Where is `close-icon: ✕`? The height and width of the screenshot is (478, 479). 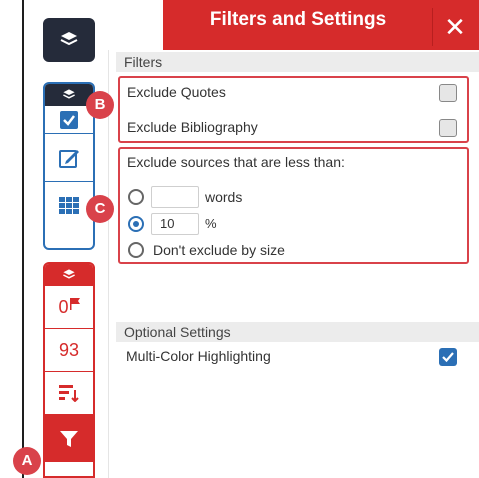 close-icon: ✕ is located at coordinates (455, 27).